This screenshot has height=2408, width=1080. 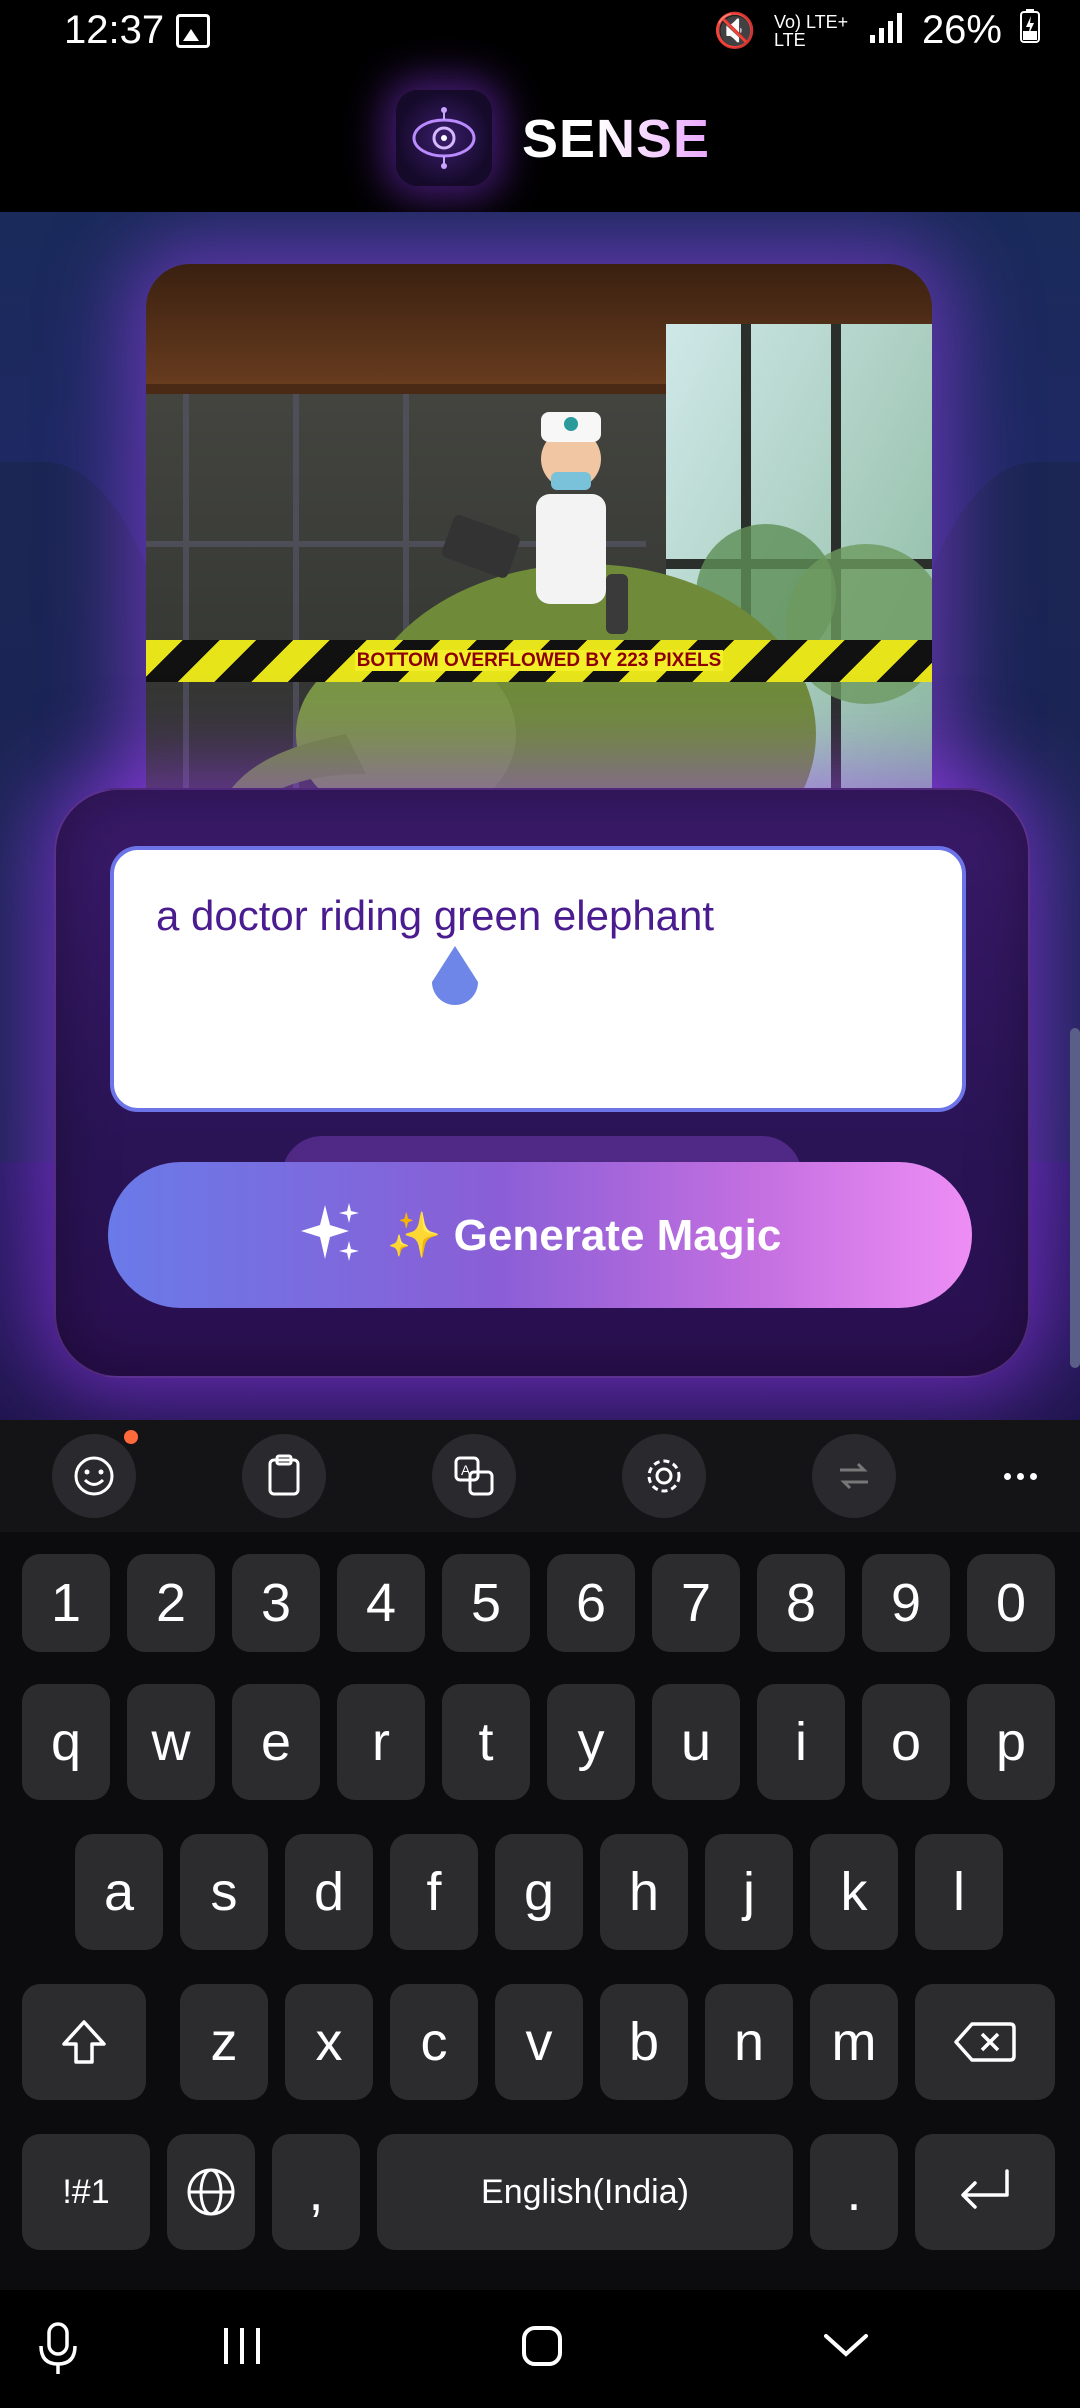 What do you see at coordinates (854, 1892) in the screenshot?
I see `key-k: k` at bounding box center [854, 1892].